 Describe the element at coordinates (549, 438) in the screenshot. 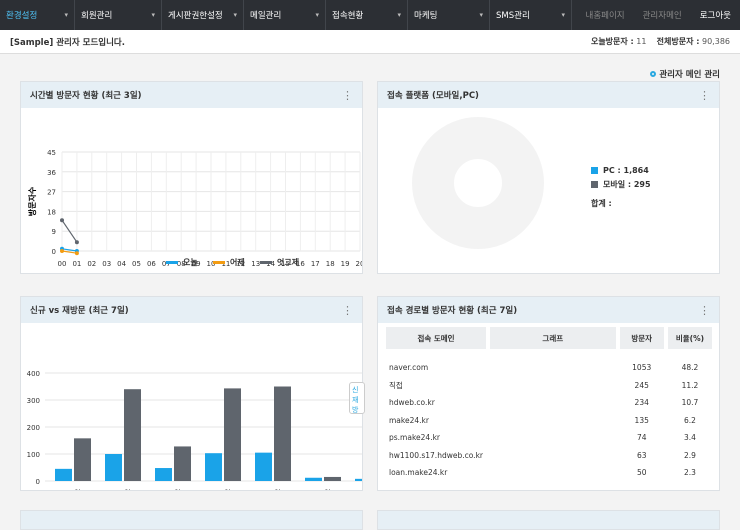

I see `table-row: ps.make24.kr 74 3.4` at that location.